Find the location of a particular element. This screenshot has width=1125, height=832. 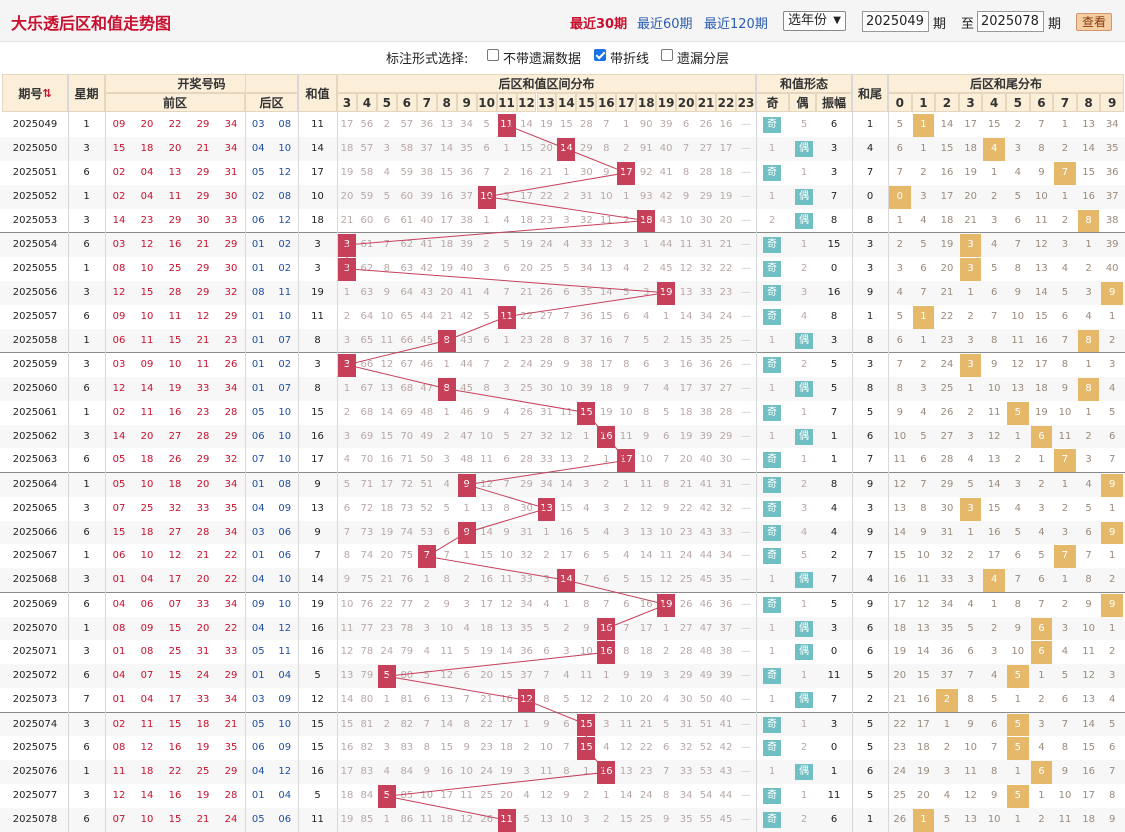

sum-miss-cell: 14 is located at coordinates (606, 292).